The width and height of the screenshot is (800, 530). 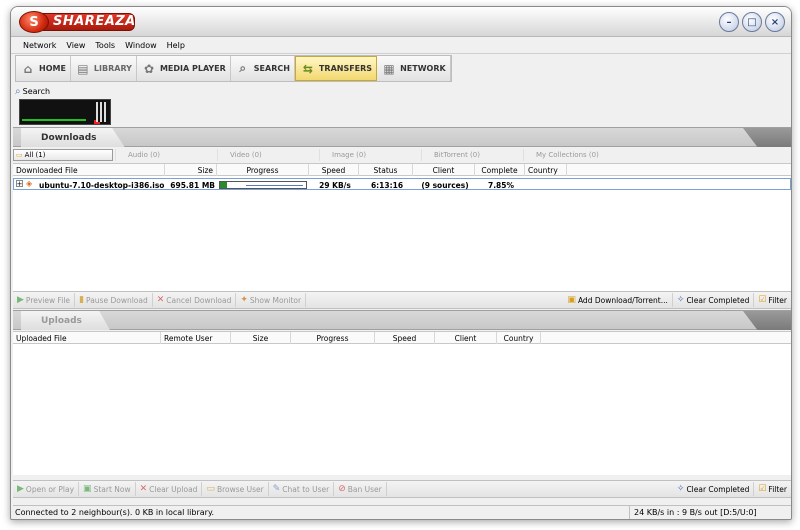 What do you see at coordinates (46, 489) in the screenshot?
I see `open-or-play-button: ▶ Open or Play` at bounding box center [46, 489].